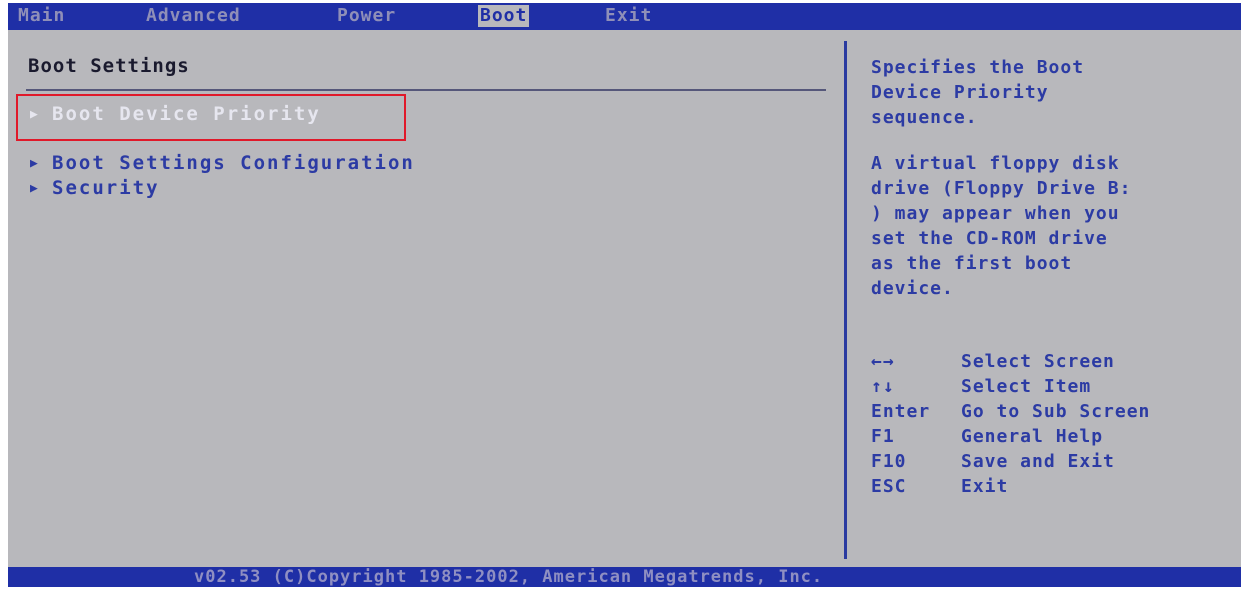 The height and width of the screenshot is (590, 1249). What do you see at coordinates (889, 486) in the screenshot?
I see `key-name: ESC` at bounding box center [889, 486].